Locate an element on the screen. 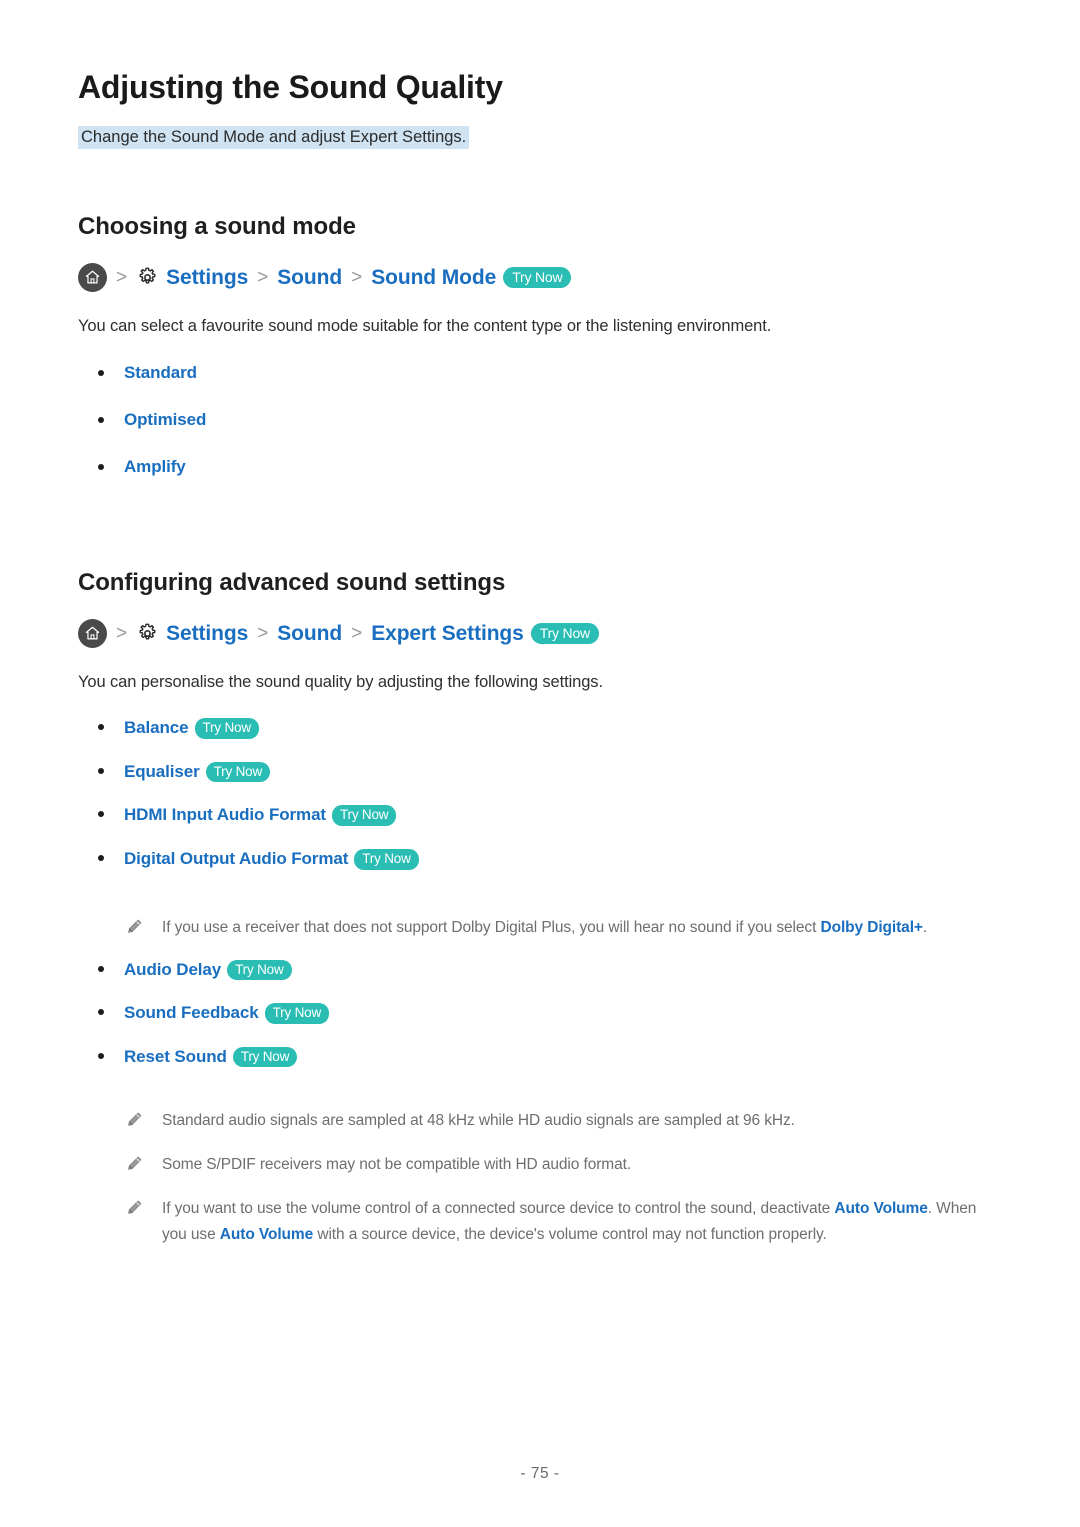 Image resolution: width=1080 pixels, height=1527 pixels. list-item-label: HDMI Input Audio Format is located at coordinates (225, 815).